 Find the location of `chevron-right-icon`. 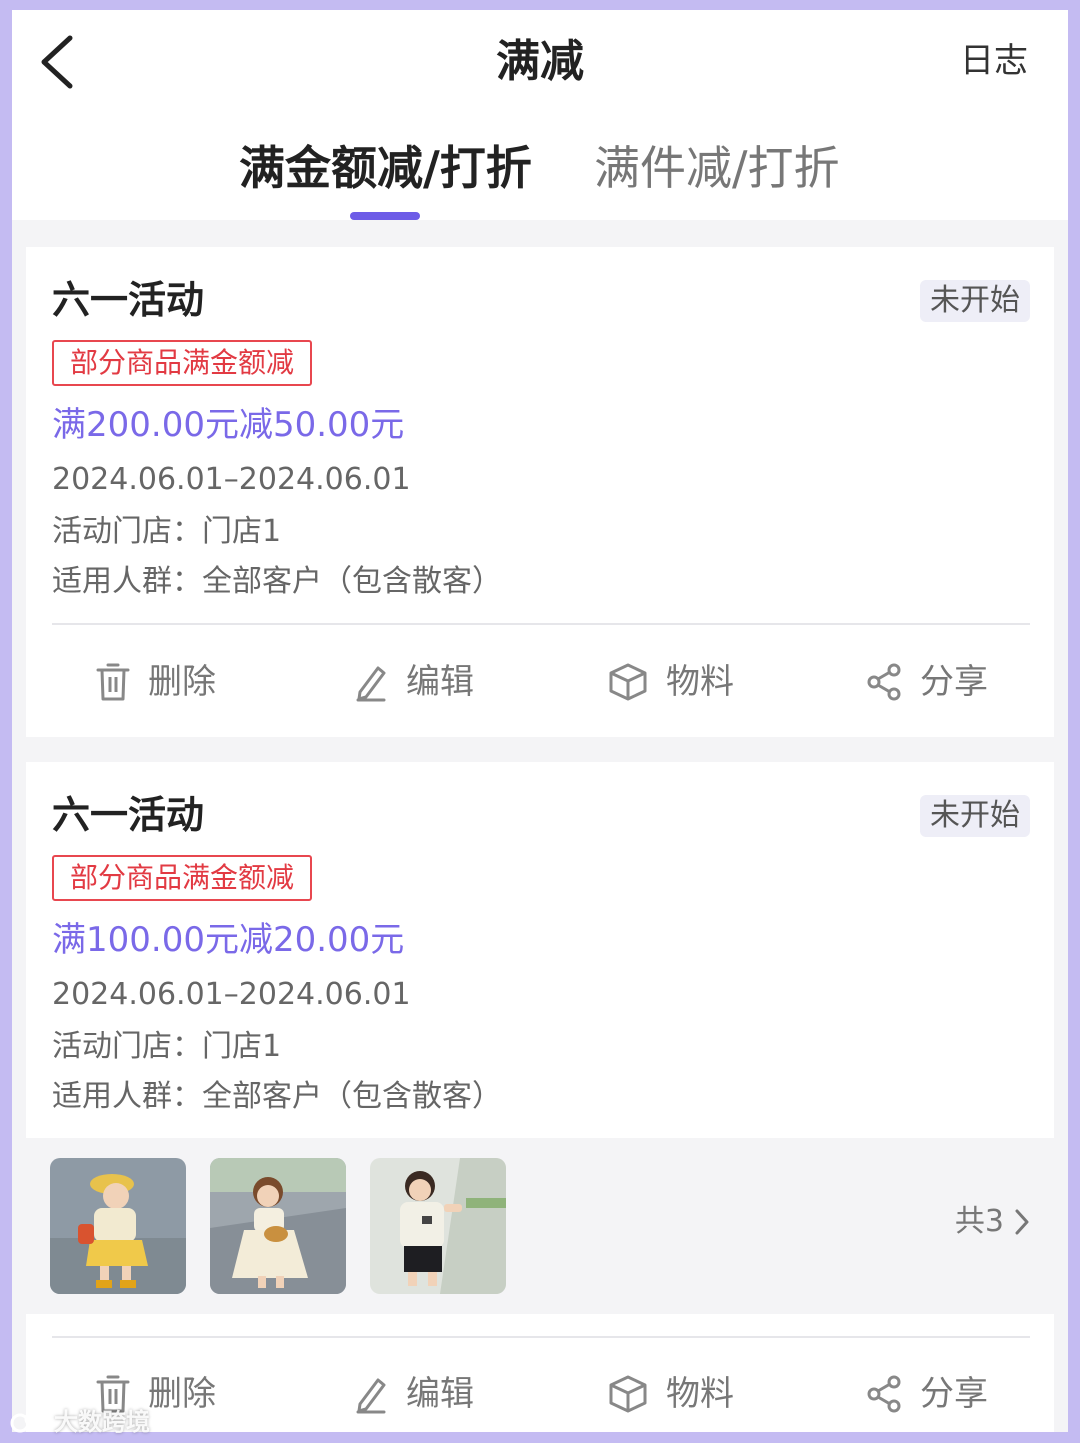

chevron-right-icon is located at coordinates (1022, 1222).